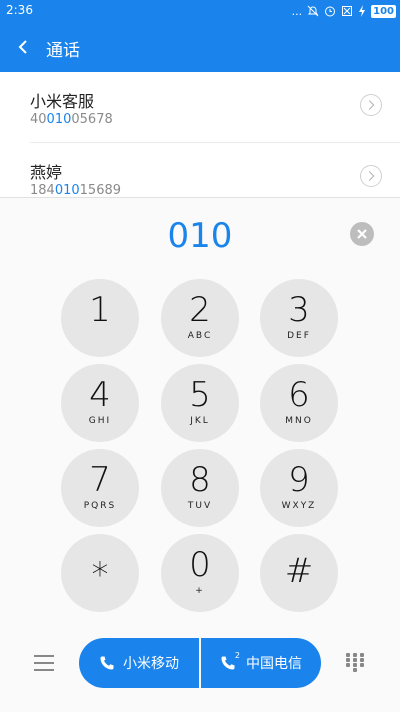  I want to click on sim-off-icon, so click(347, 11).